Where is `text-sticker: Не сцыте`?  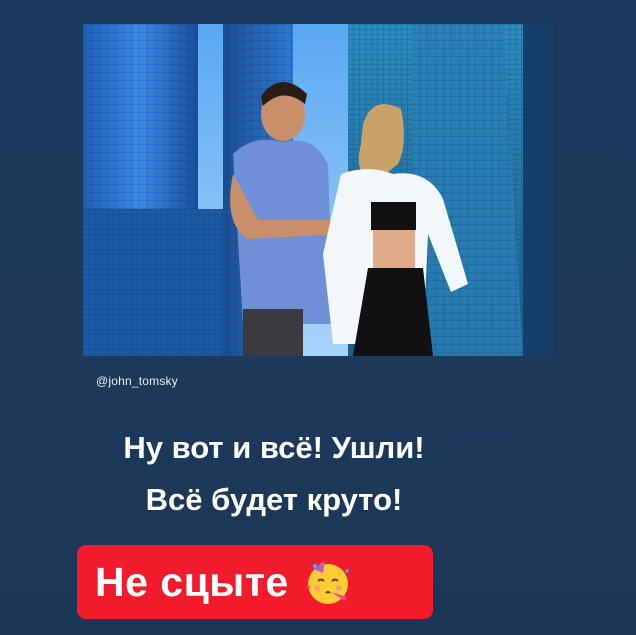 text-sticker: Не сцыте is located at coordinates (255, 582).